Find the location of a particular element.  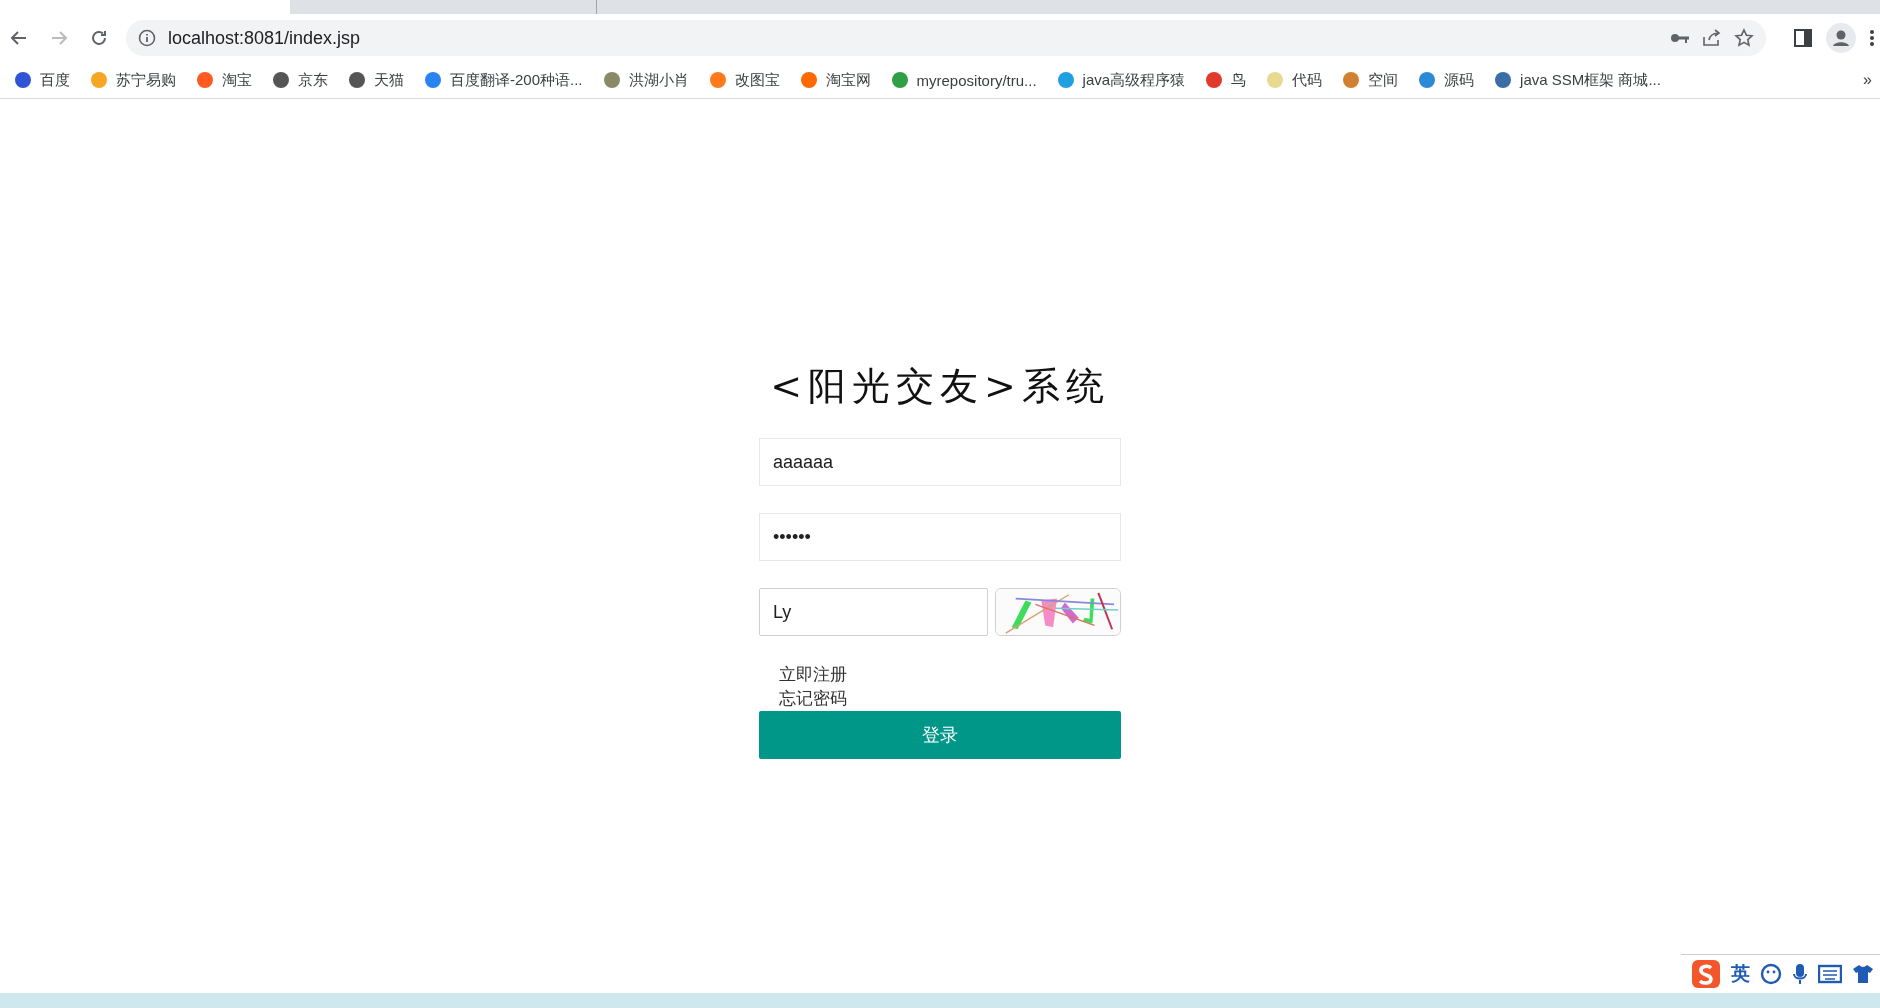

bookmark: 淘宝 is located at coordinates (224, 80).